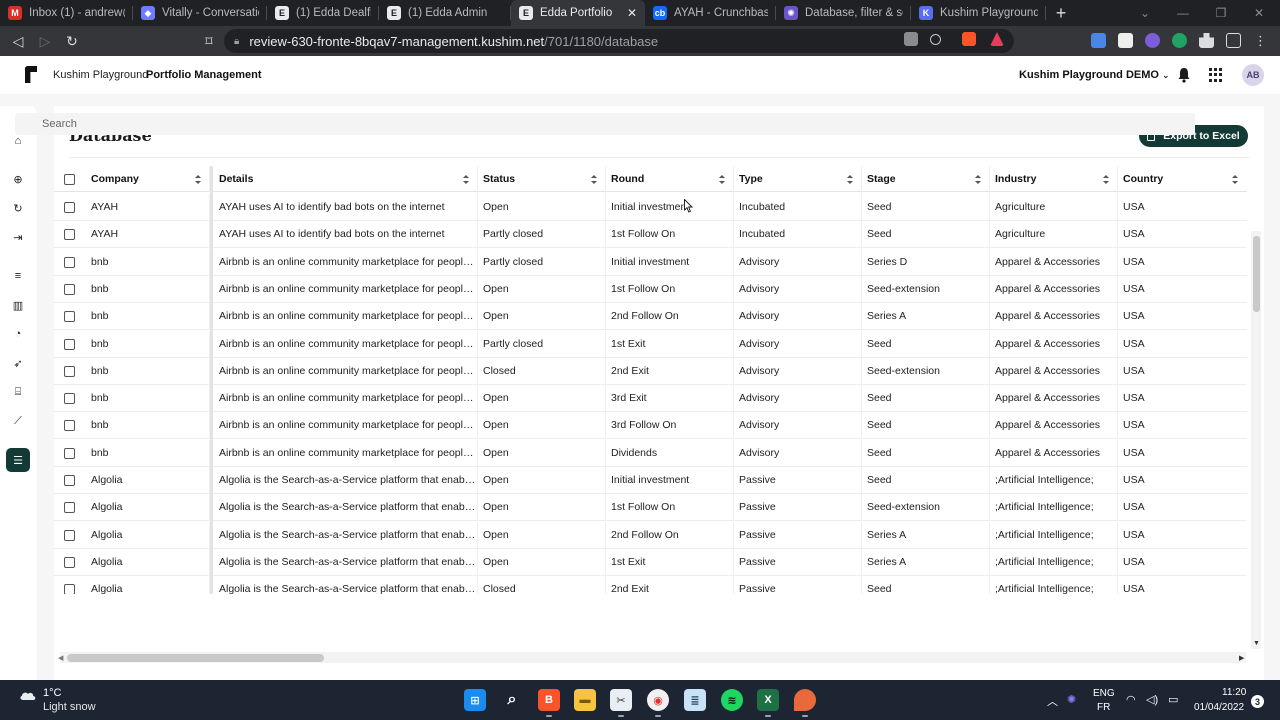  Describe the element at coordinates (200, 13) in the screenshot. I see `browser-tab: ◆ Vitally - Conversations` at that location.